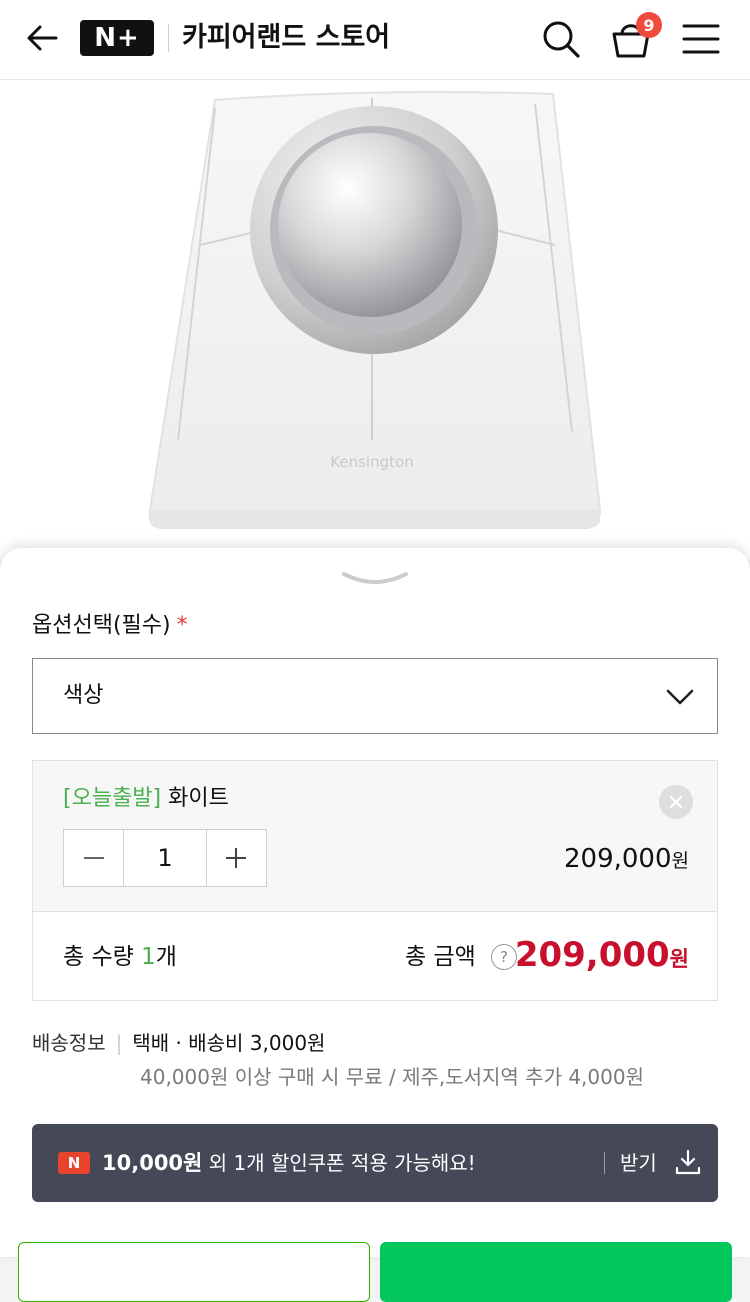  What do you see at coordinates (561, 39) in the screenshot?
I see `search-icon` at bounding box center [561, 39].